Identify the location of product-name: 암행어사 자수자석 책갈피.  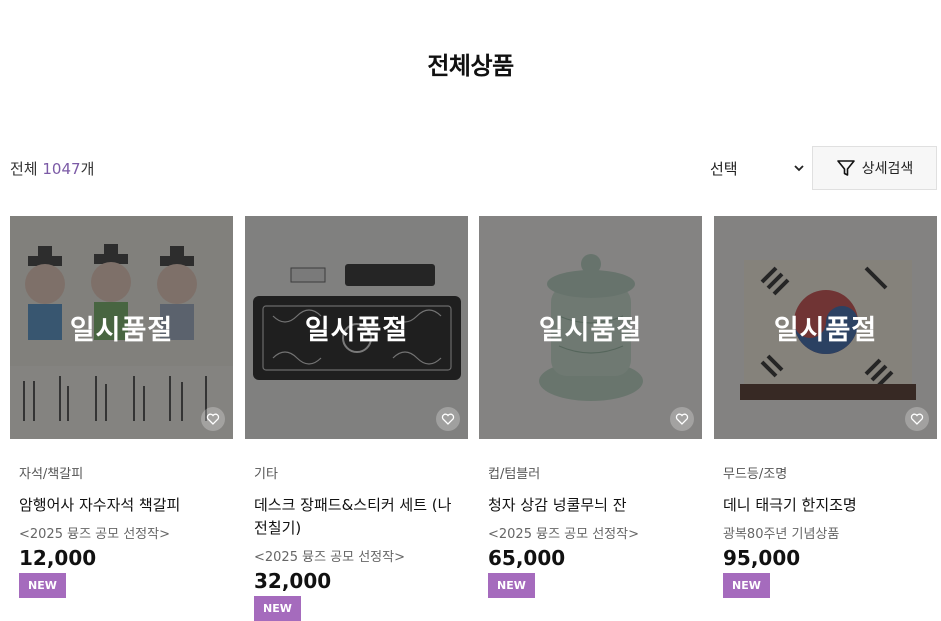
(121, 505).